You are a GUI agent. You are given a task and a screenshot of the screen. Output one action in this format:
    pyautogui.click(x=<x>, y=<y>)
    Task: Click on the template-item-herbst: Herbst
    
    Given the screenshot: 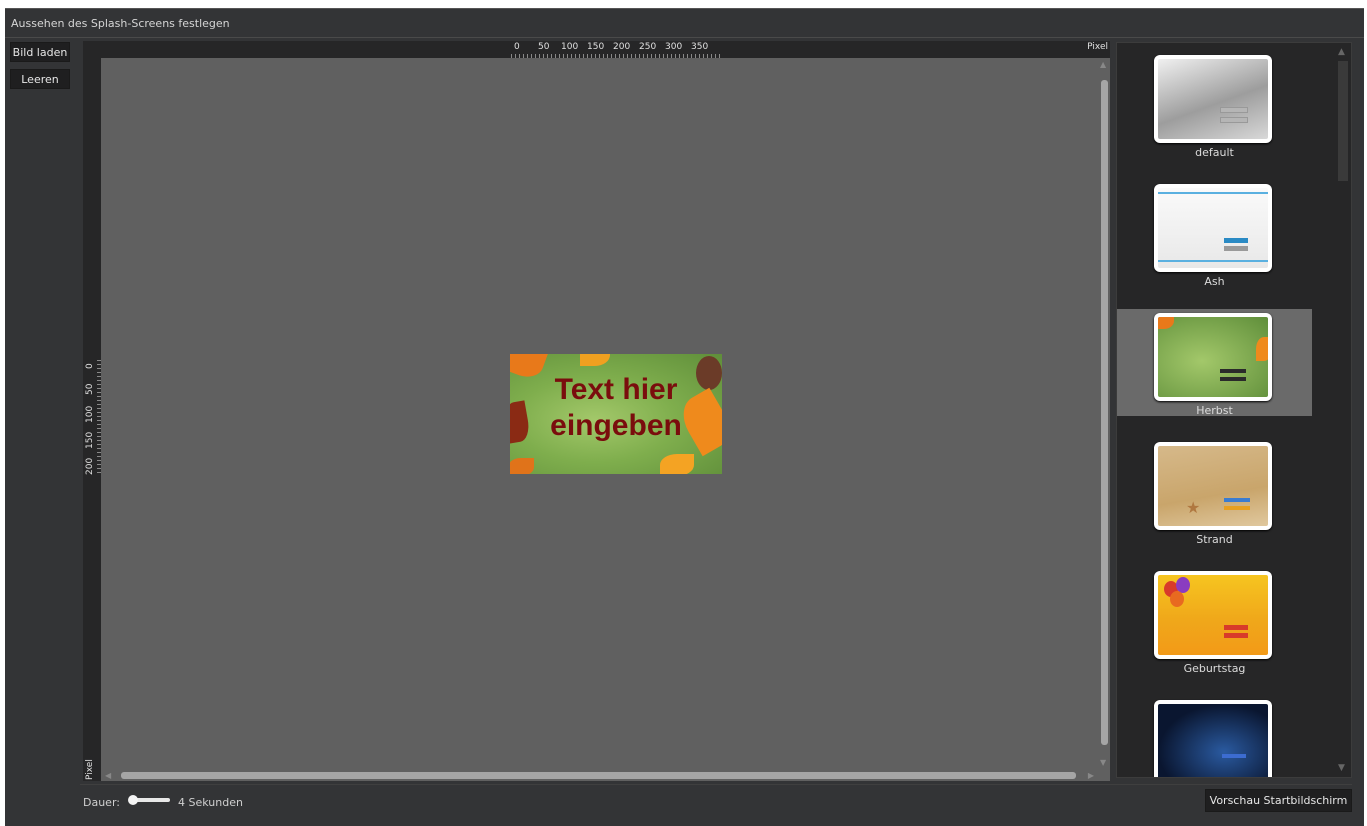 What is the action you would take?
    pyautogui.click(x=1214, y=363)
    